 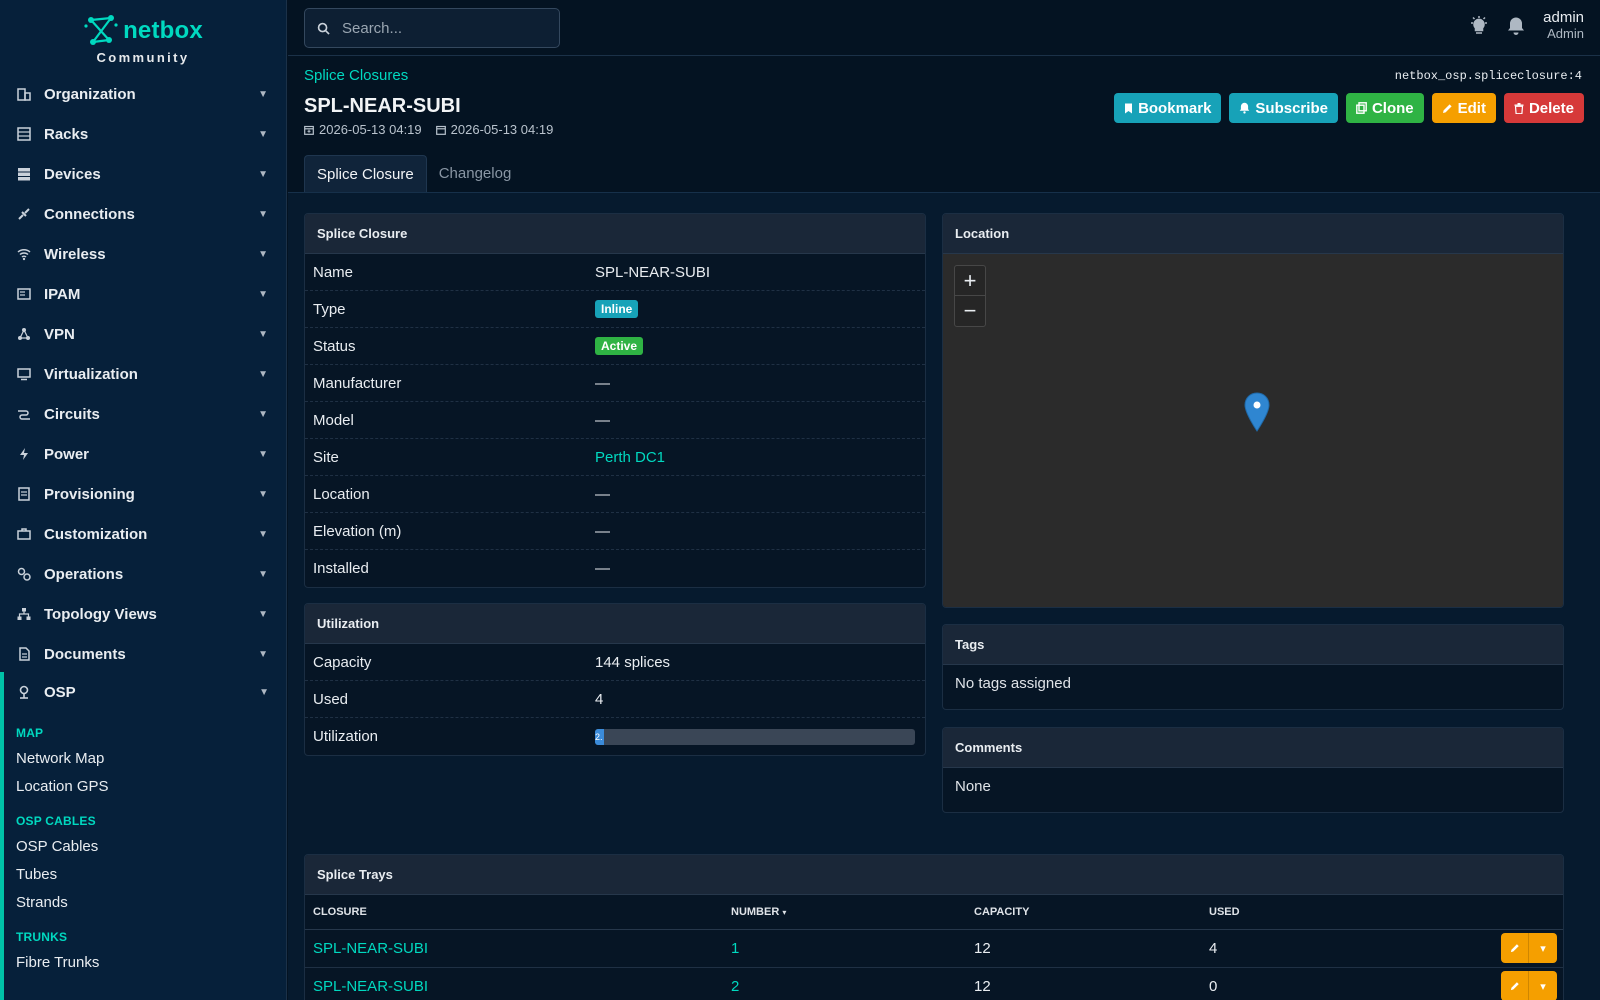 What do you see at coordinates (1083, 912) in the screenshot?
I see `column-header-capacity: CAPACITY` at bounding box center [1083, 912].